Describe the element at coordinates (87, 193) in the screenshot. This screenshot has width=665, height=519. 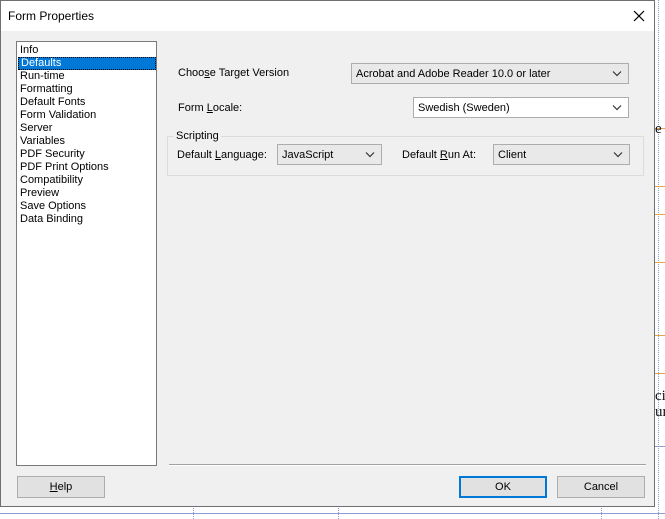
I see `list-item-preview: Preview` at that location.